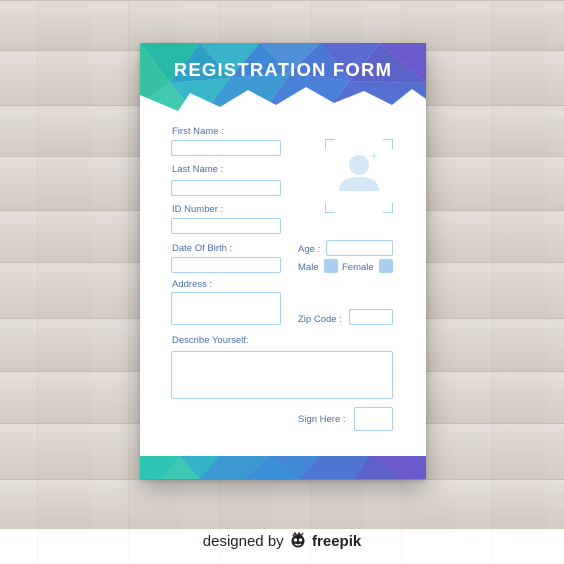 This screenshot has width=564, height=564. Describe the element at coordinates (371, 317) in the screenshot. I see `zip-field` at that location.